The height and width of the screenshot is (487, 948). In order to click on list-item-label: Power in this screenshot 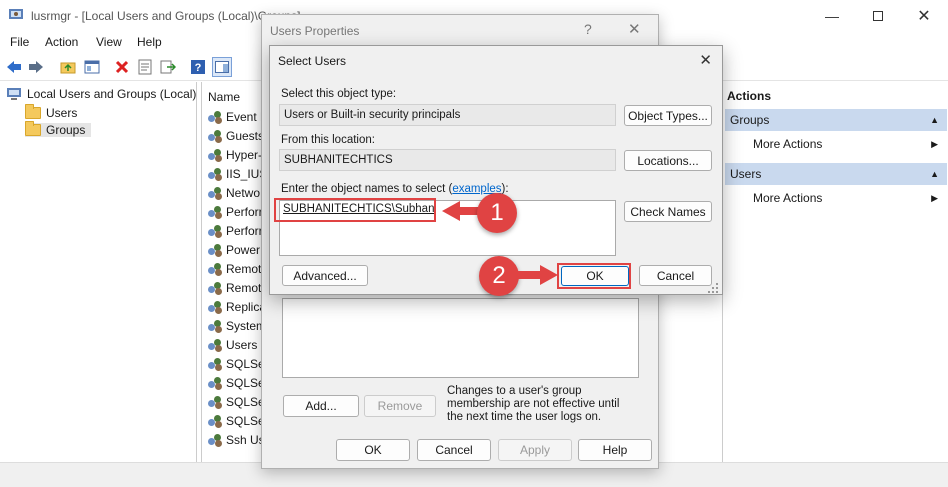, I will do `click(243, 250)`.